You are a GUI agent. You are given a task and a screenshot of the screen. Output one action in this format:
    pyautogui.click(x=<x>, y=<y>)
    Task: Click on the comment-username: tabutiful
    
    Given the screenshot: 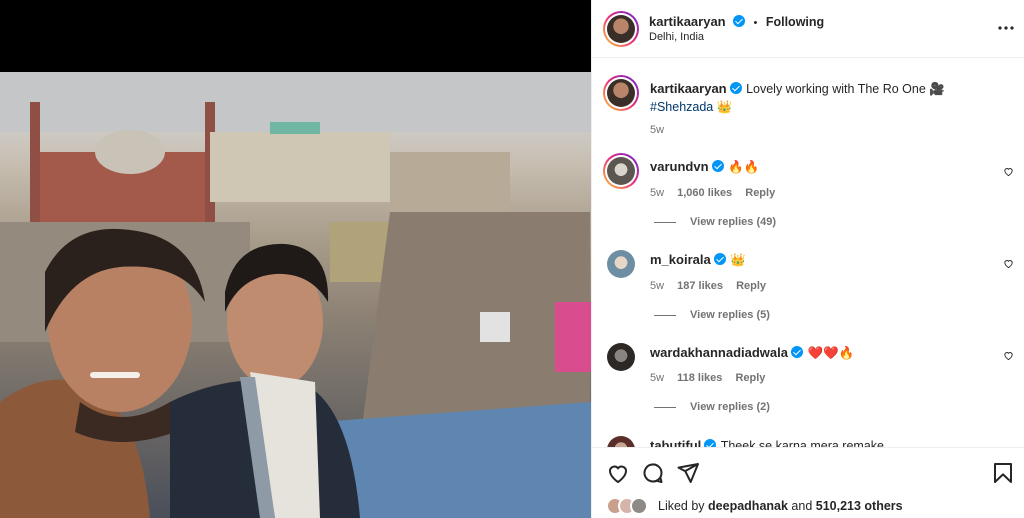 What is the action you would take?
    pyautogui.click(x=675, y=442)
    